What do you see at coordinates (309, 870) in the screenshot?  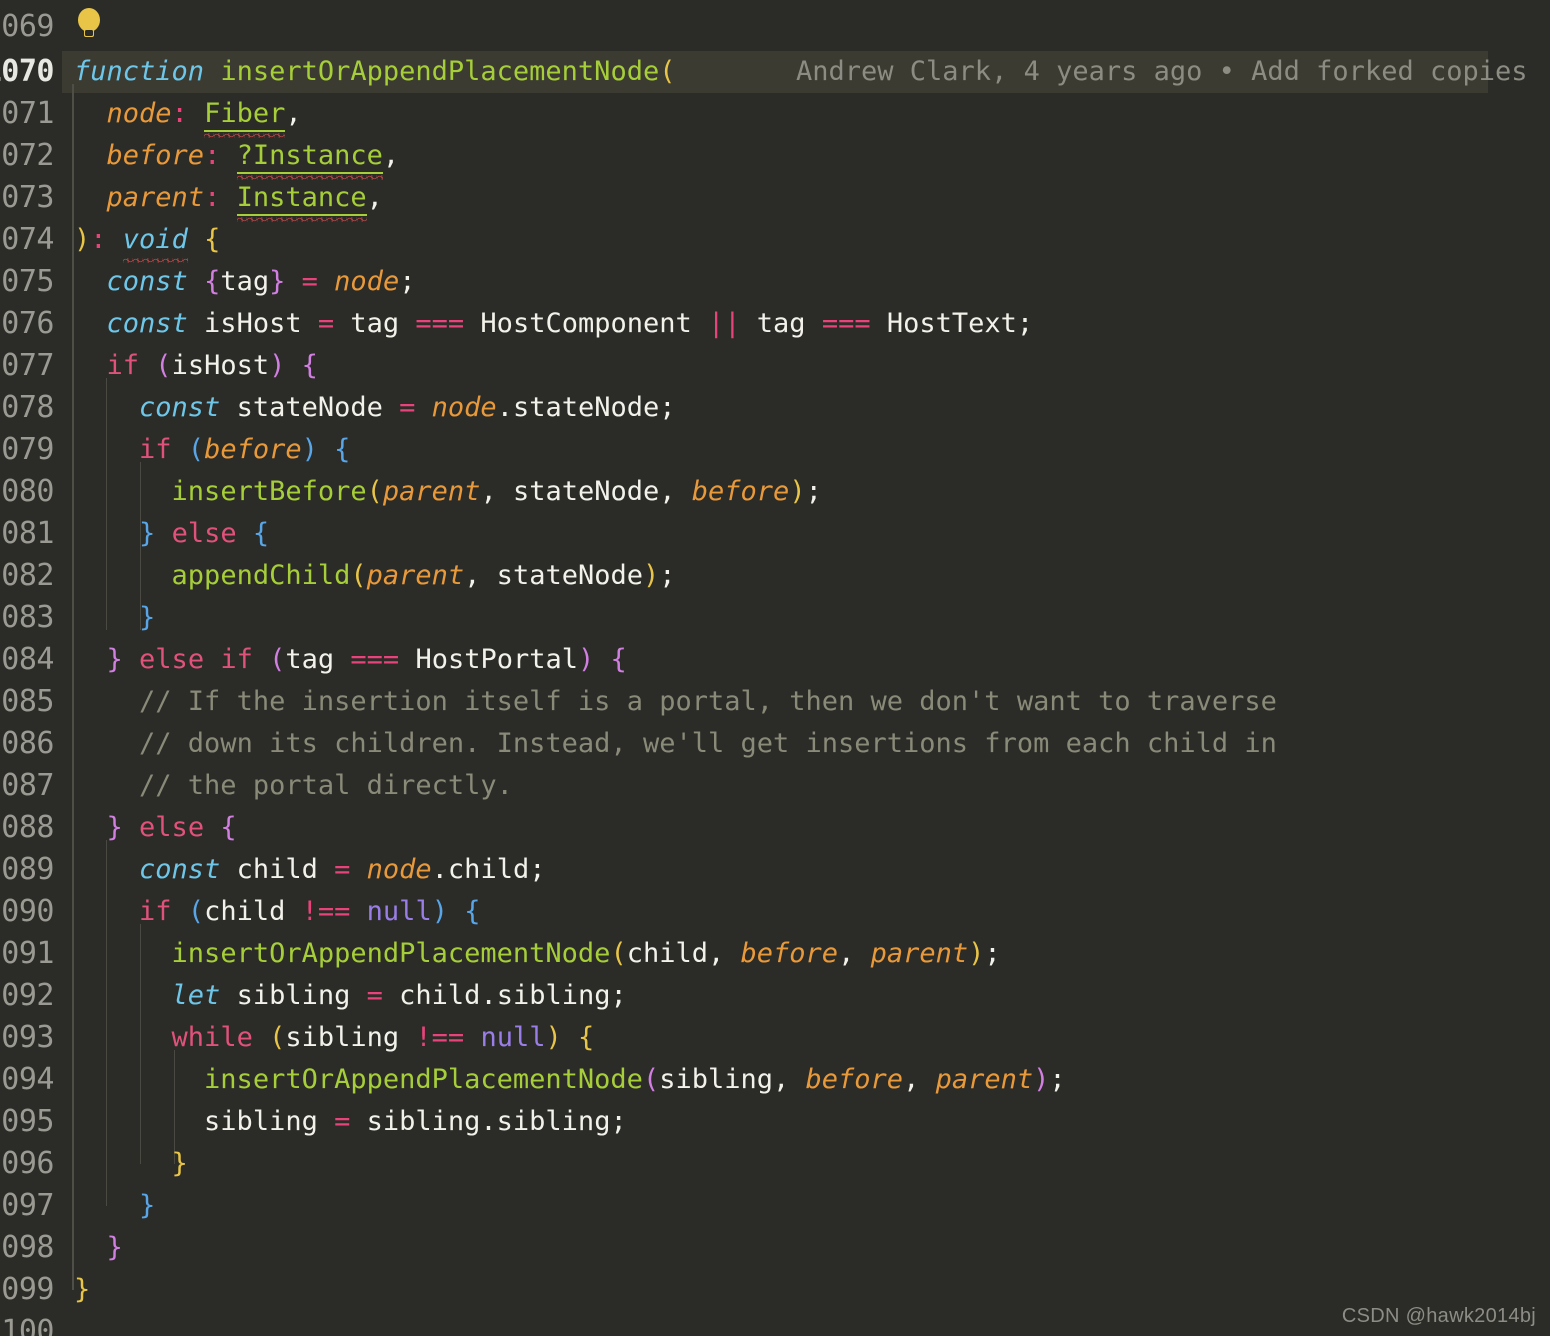 I see `code-line: const child = node.child;` at bounding box center [309, 870].